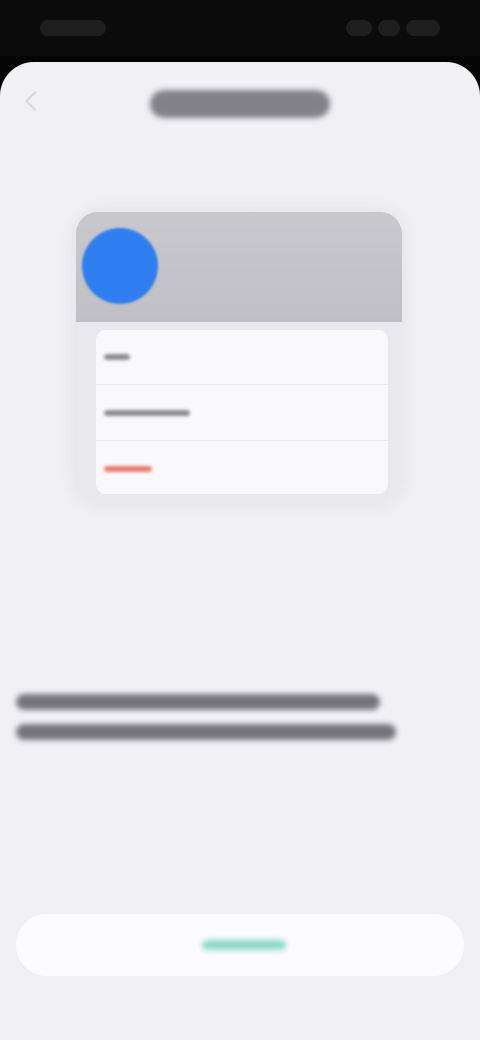 This screenshot has height=1040, width=480. I want to click on wifi-icon, so click(389, 28).